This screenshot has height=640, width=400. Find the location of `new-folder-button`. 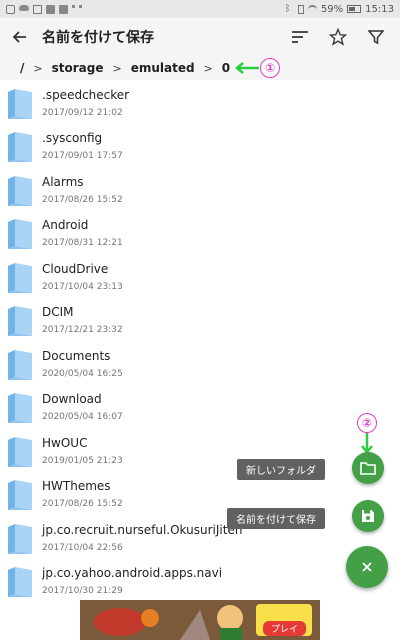

new-folder-button is located at coordinates (368, 468).